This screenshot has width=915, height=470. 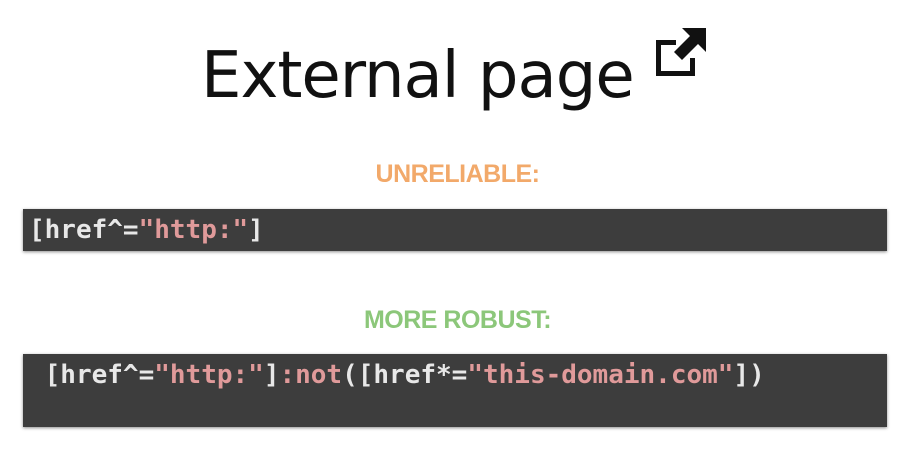 I want to click on code-pseudo-token: :not, so click(x=311, y=375).